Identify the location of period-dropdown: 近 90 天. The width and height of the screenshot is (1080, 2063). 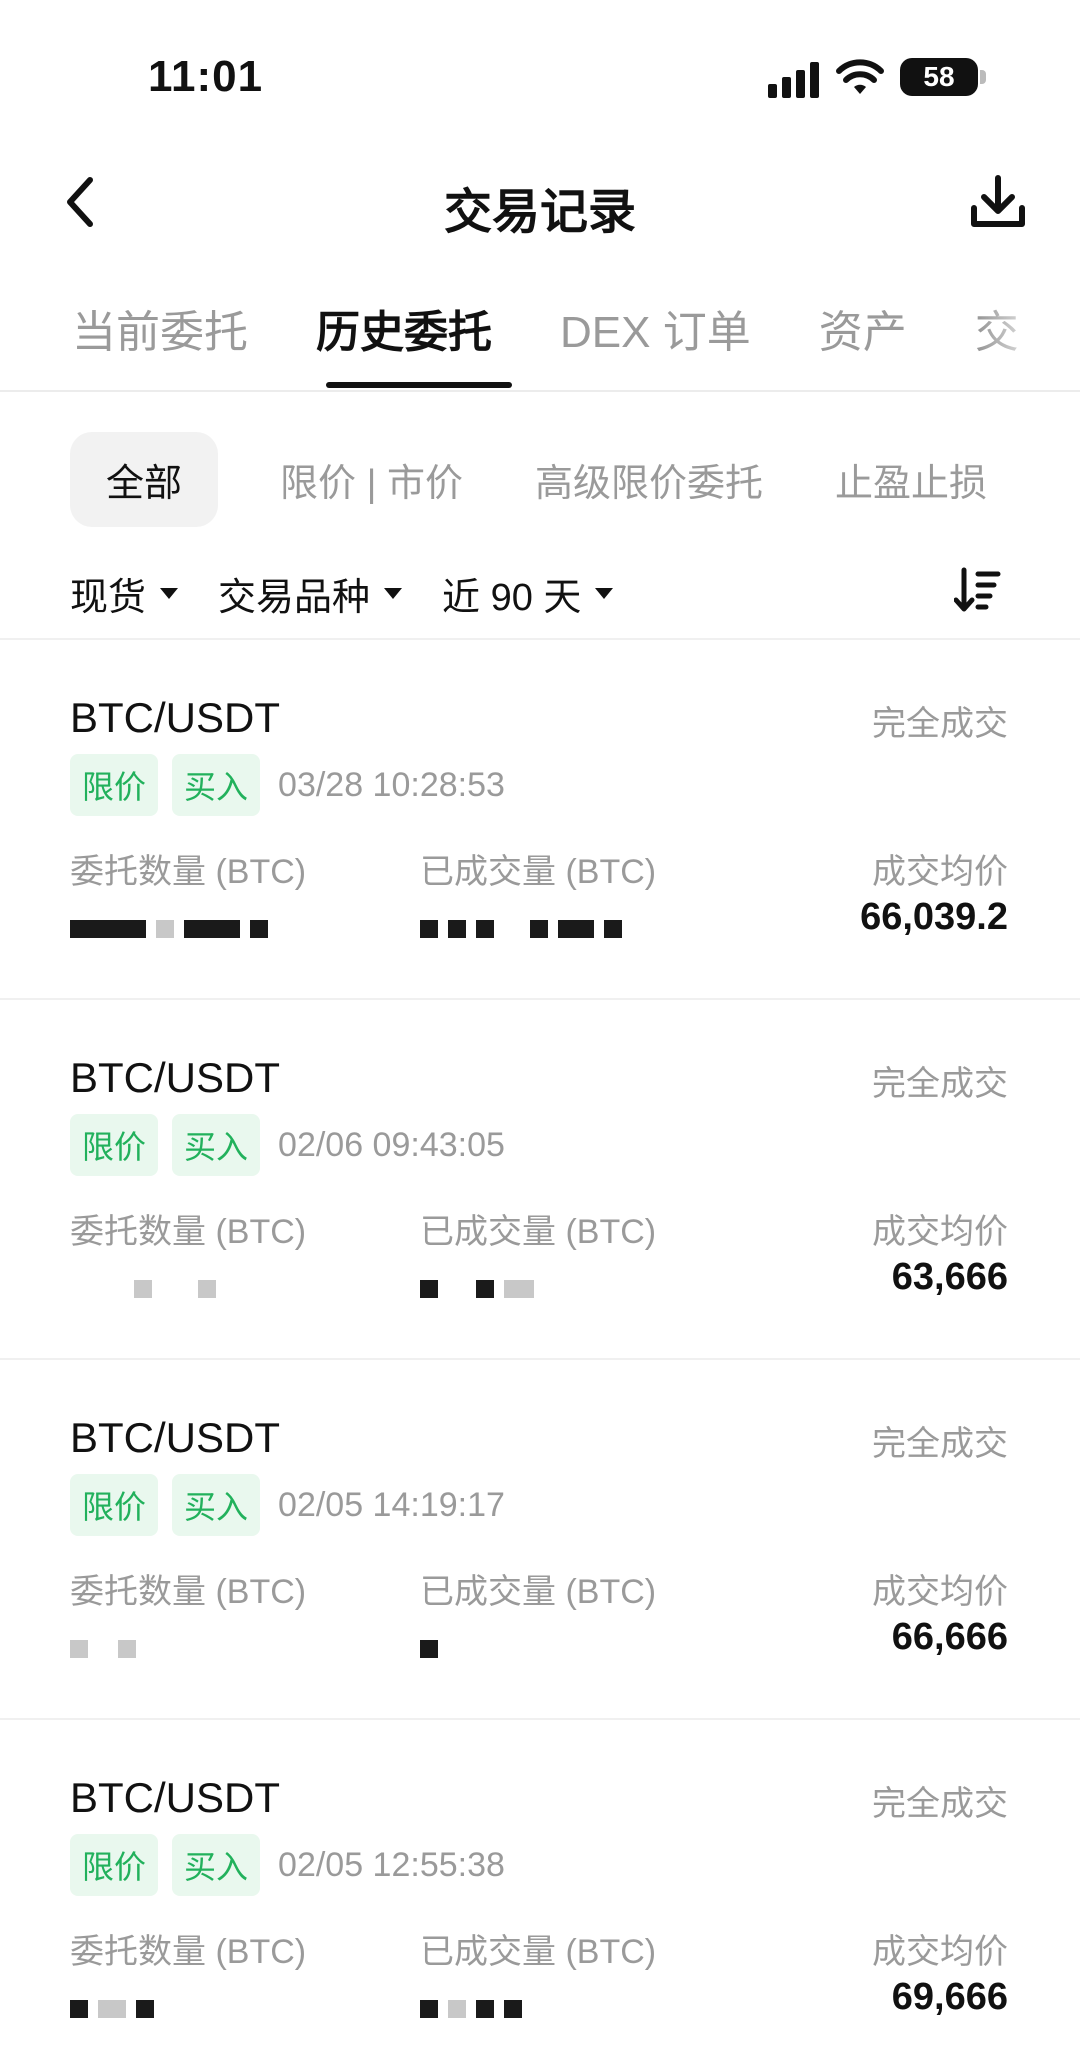
(528, 593).